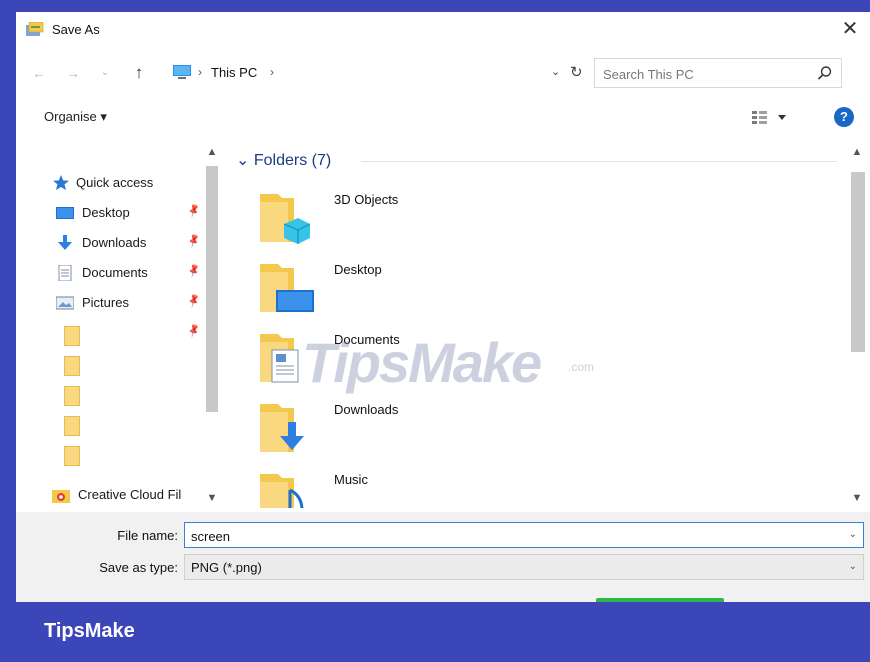 This screenshot has width=870, height=662. I want to click on view-options-icon, so click(769, 117).